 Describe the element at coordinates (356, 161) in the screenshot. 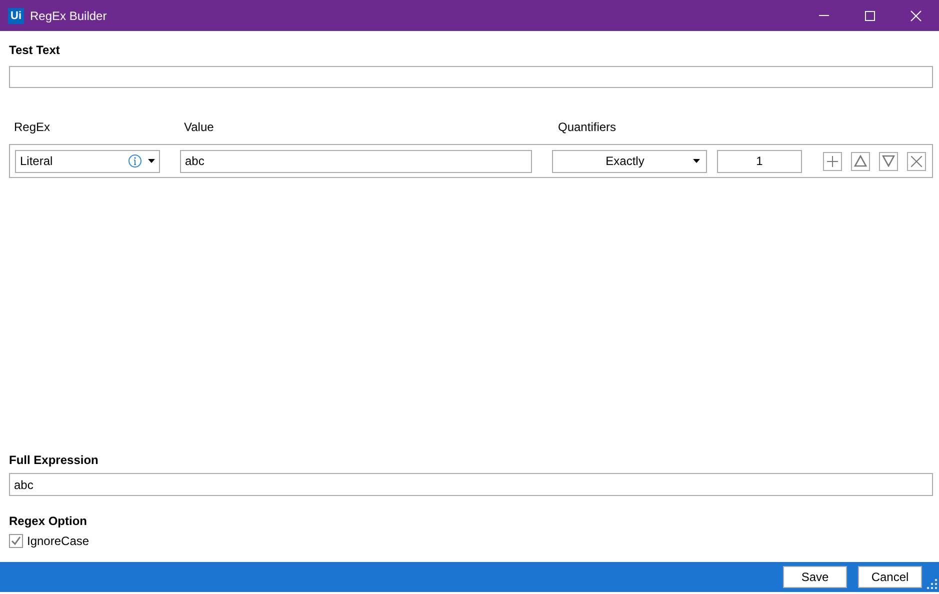

I see `value-field: abc` at that location.